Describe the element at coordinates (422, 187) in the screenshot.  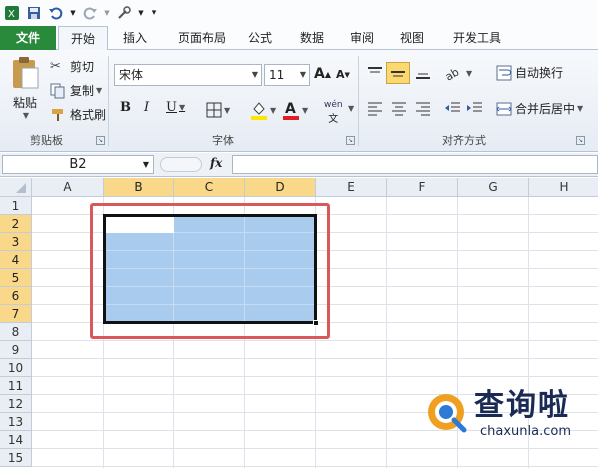
I see `column-header-f: F` at that location.